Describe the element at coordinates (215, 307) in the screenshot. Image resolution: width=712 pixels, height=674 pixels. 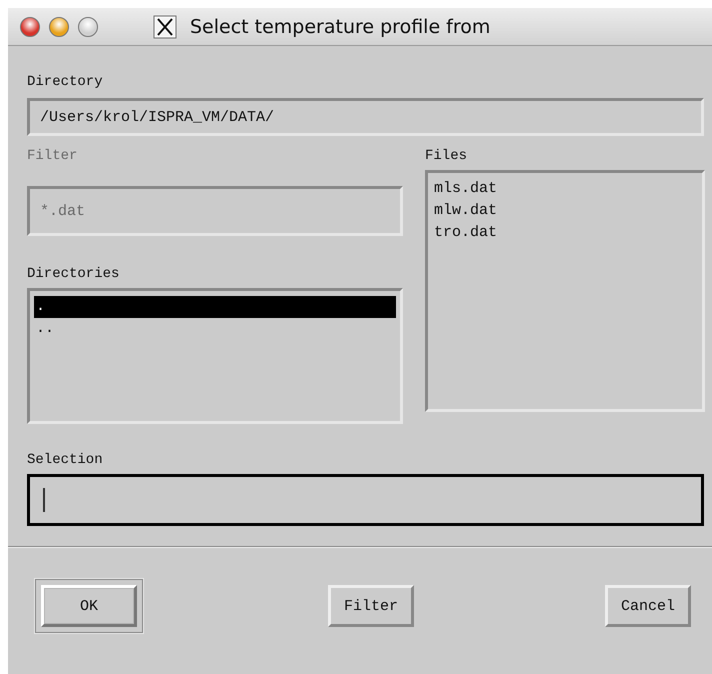
I see `directory-item: .` at that location.